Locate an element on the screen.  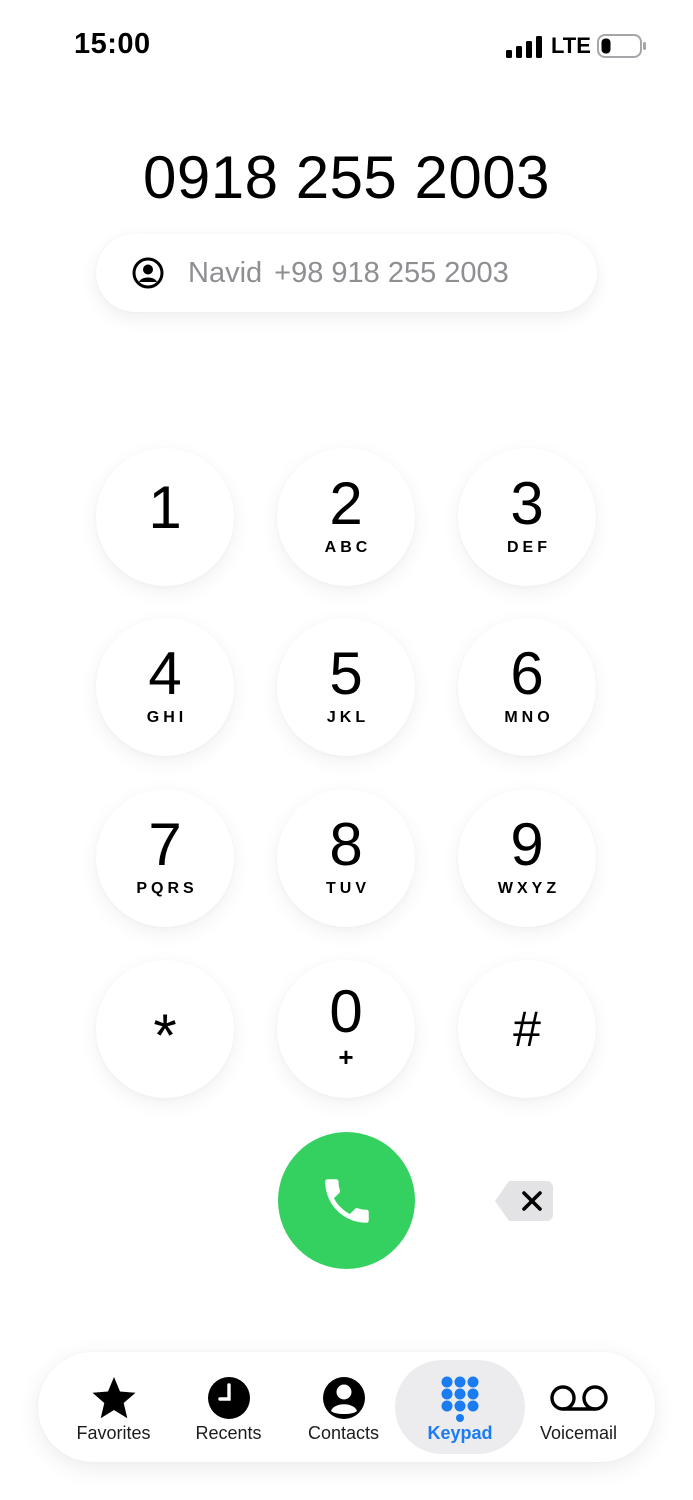
delete-backspace-icon is located at coordinates (524, 1201).